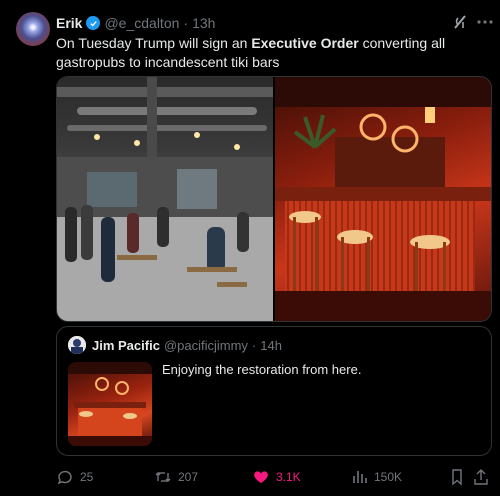 Image resolution: width=500 pixels, height=496 pixels. I want to click on author-handle: @e_cdalton, so click(141, 23).